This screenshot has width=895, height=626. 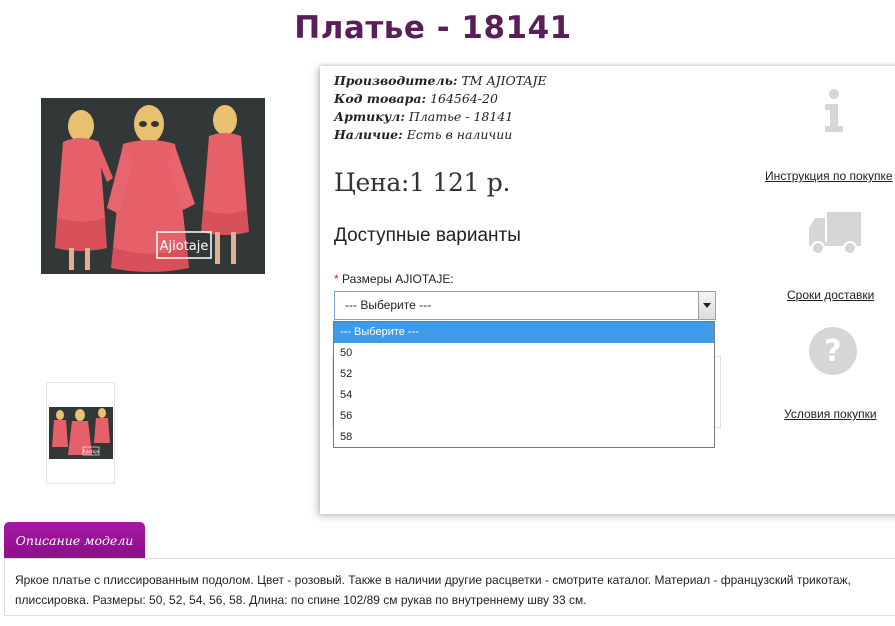 I want to click on size-select-value: --- Выберите ---, so click(x=388, y=305).